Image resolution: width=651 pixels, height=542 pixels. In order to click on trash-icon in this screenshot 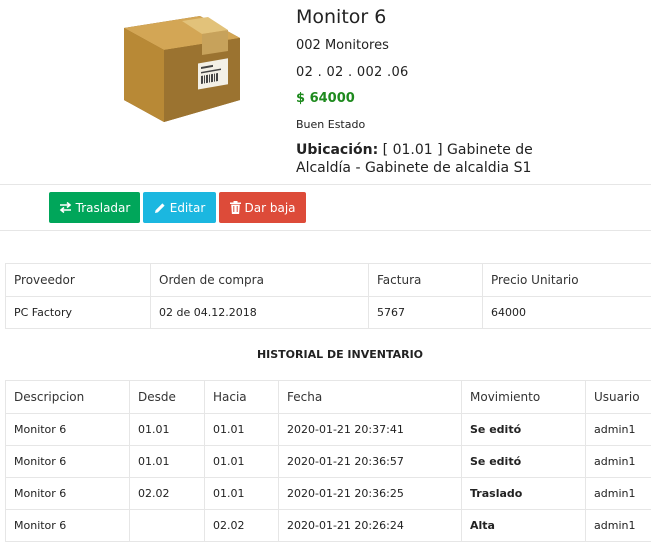, I will do `click(235, 207)`.